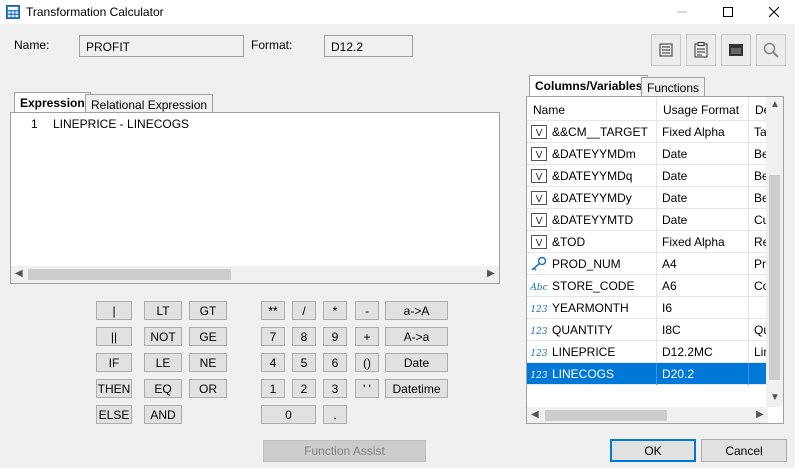 The image size is (795, 468). What do you see at coordinates (775, 104) in the screenshot?
I see `scroll-up-icon: ▲` at bounding box center [775, 104].